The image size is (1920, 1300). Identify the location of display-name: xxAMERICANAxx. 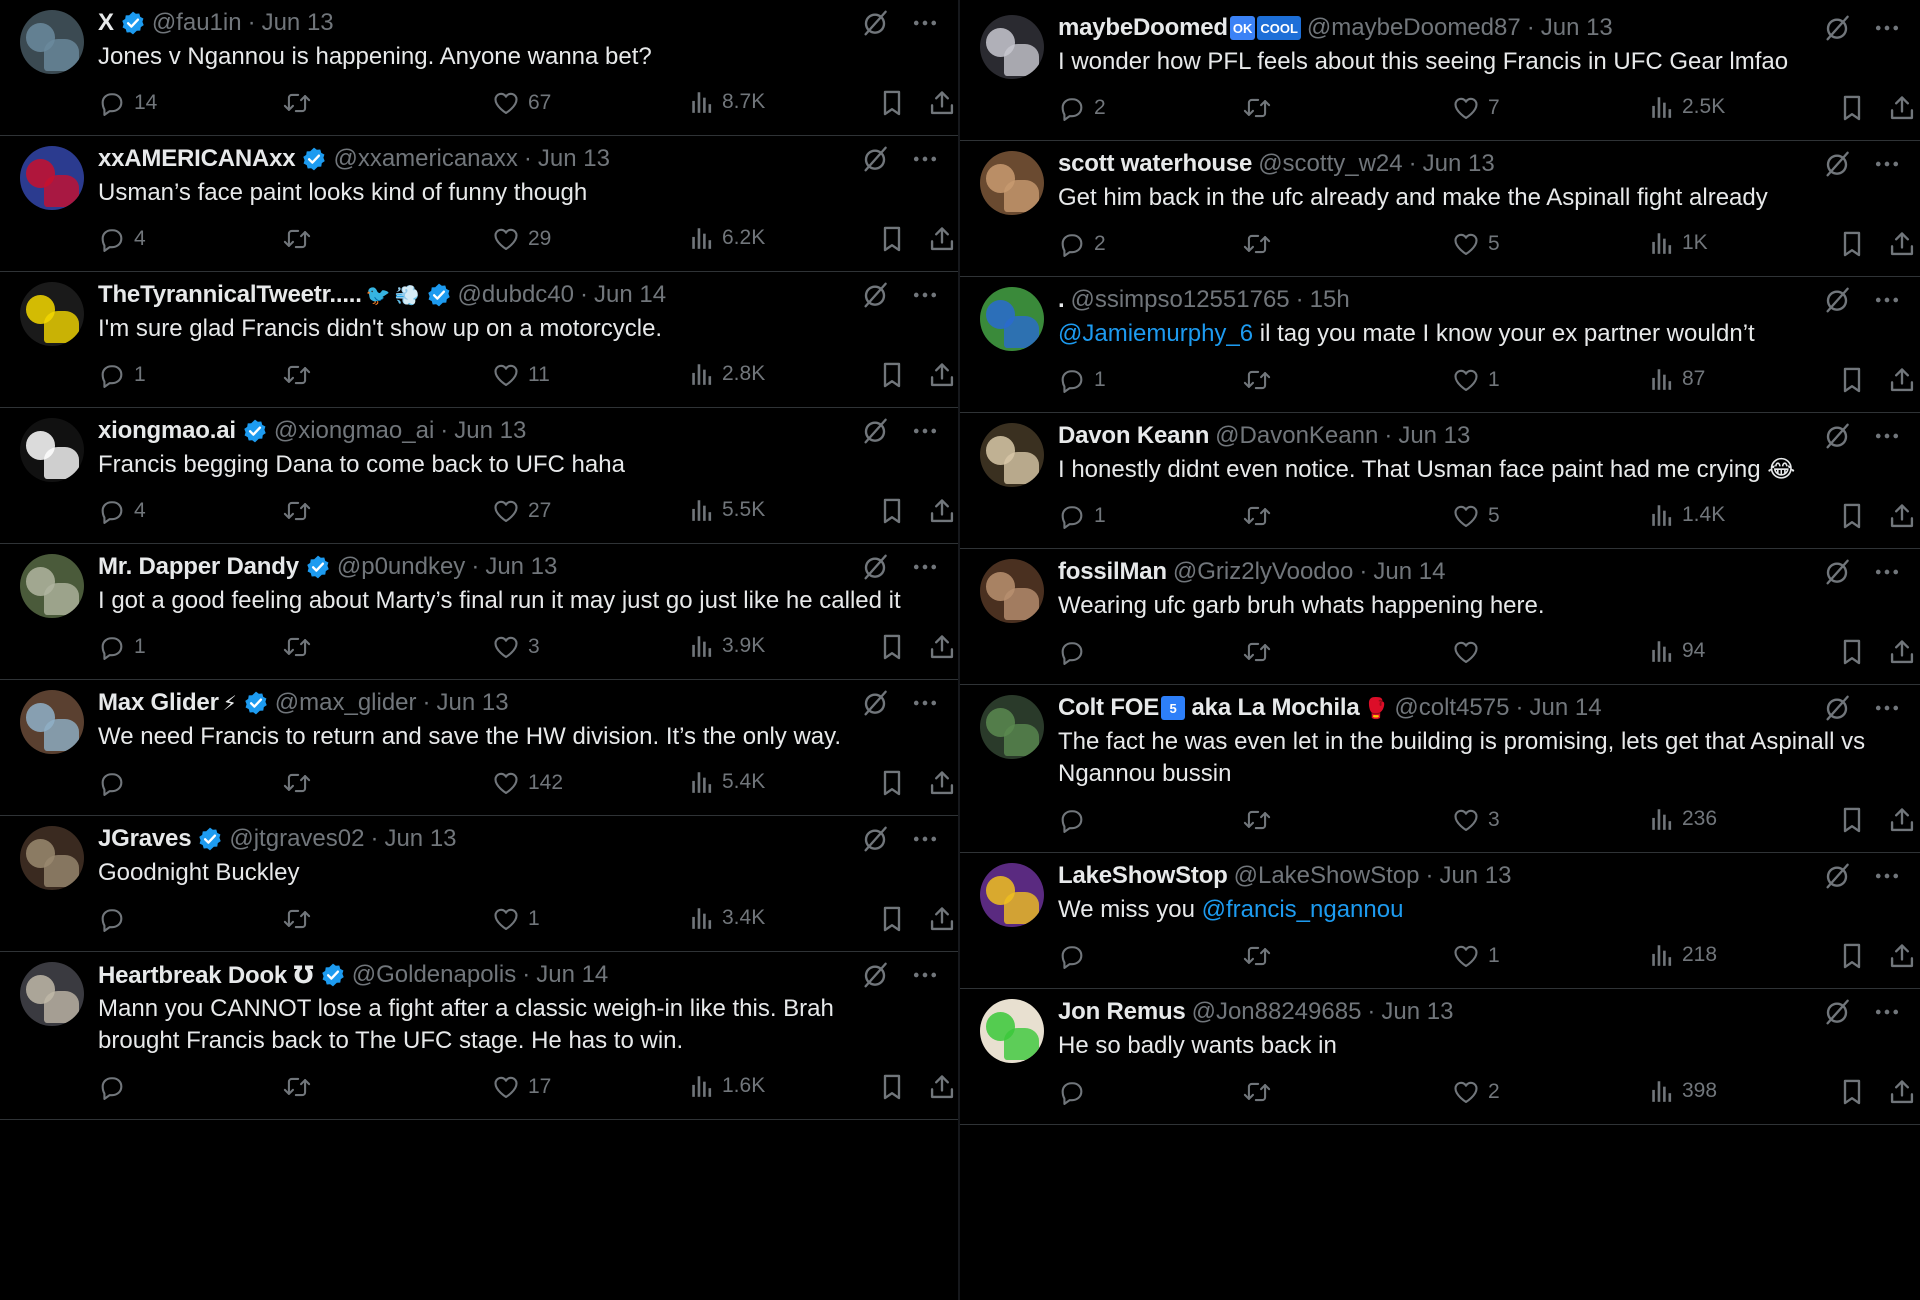
(197, 159).